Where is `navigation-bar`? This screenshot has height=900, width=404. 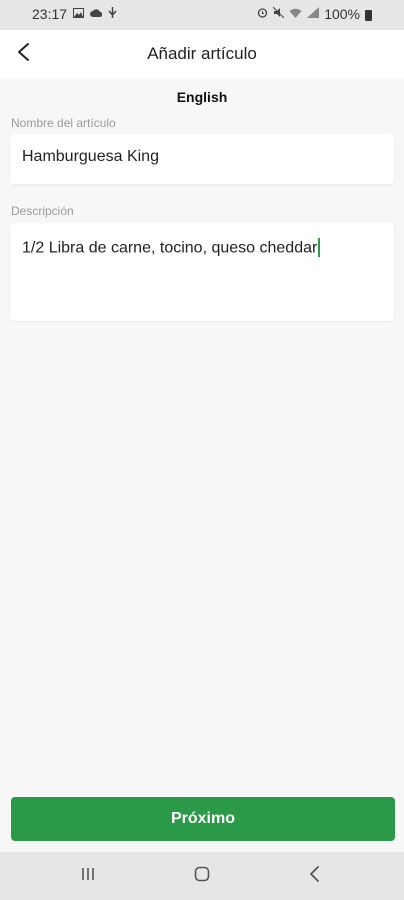 navigation-bar is located at coordinates (202, 876).